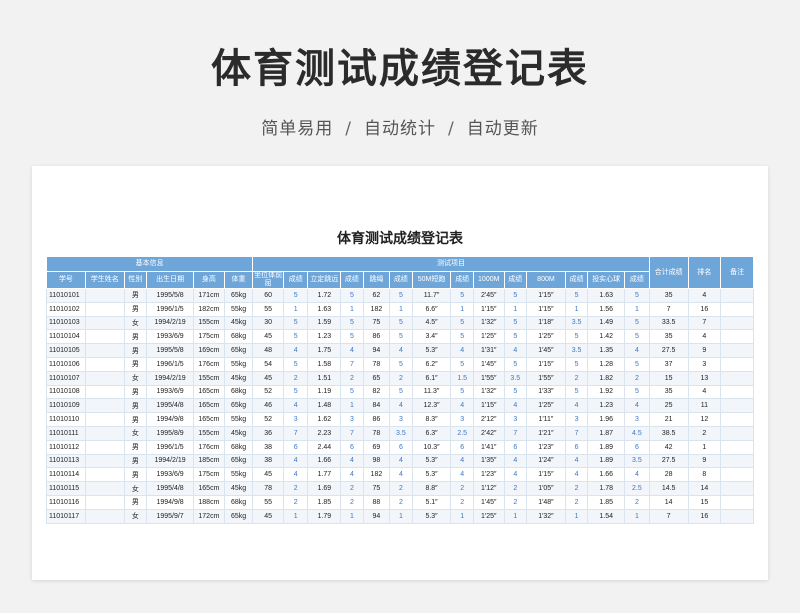 The height and width of the screenshot is (613, 800). What do you see at coordinates (488, 488) in the screenshot?
I see `table-cell: 1′12″` at bounding box center [488, 488].